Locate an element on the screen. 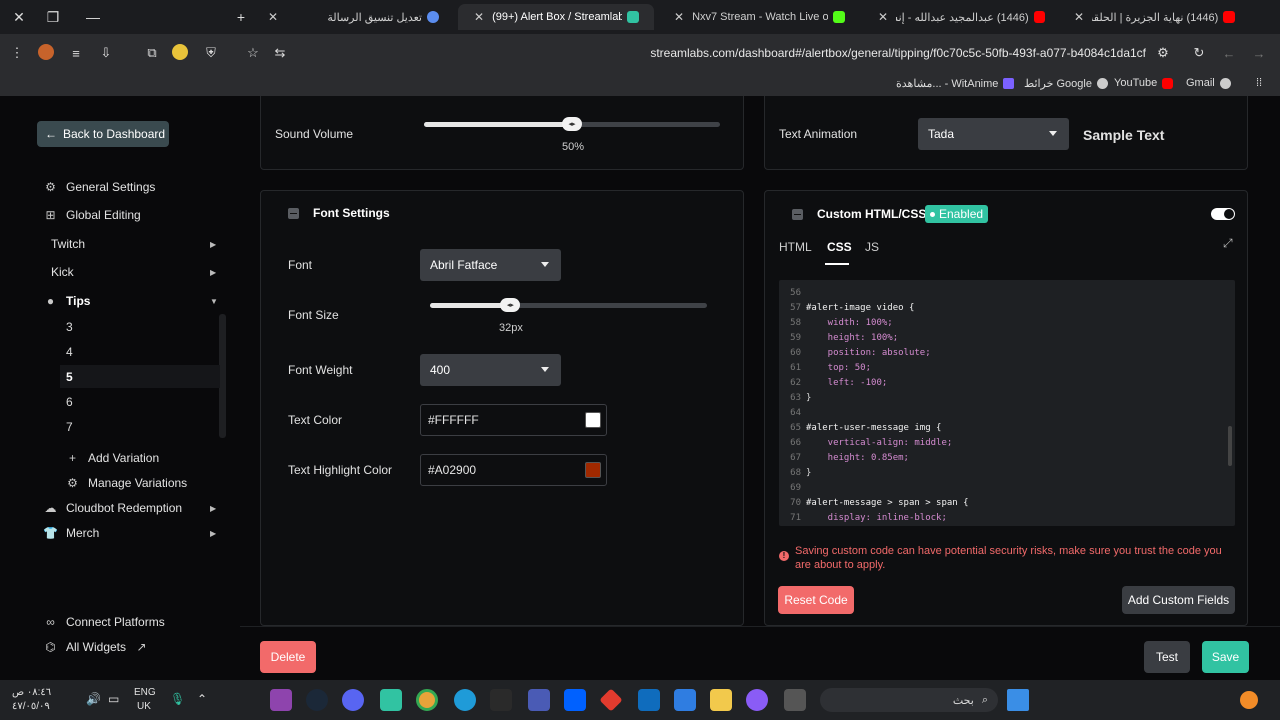 This screenshot has width=1280, height=720. sidebar-item-merch: 👕 Merch ▶ is located at coordinates (132, 533).